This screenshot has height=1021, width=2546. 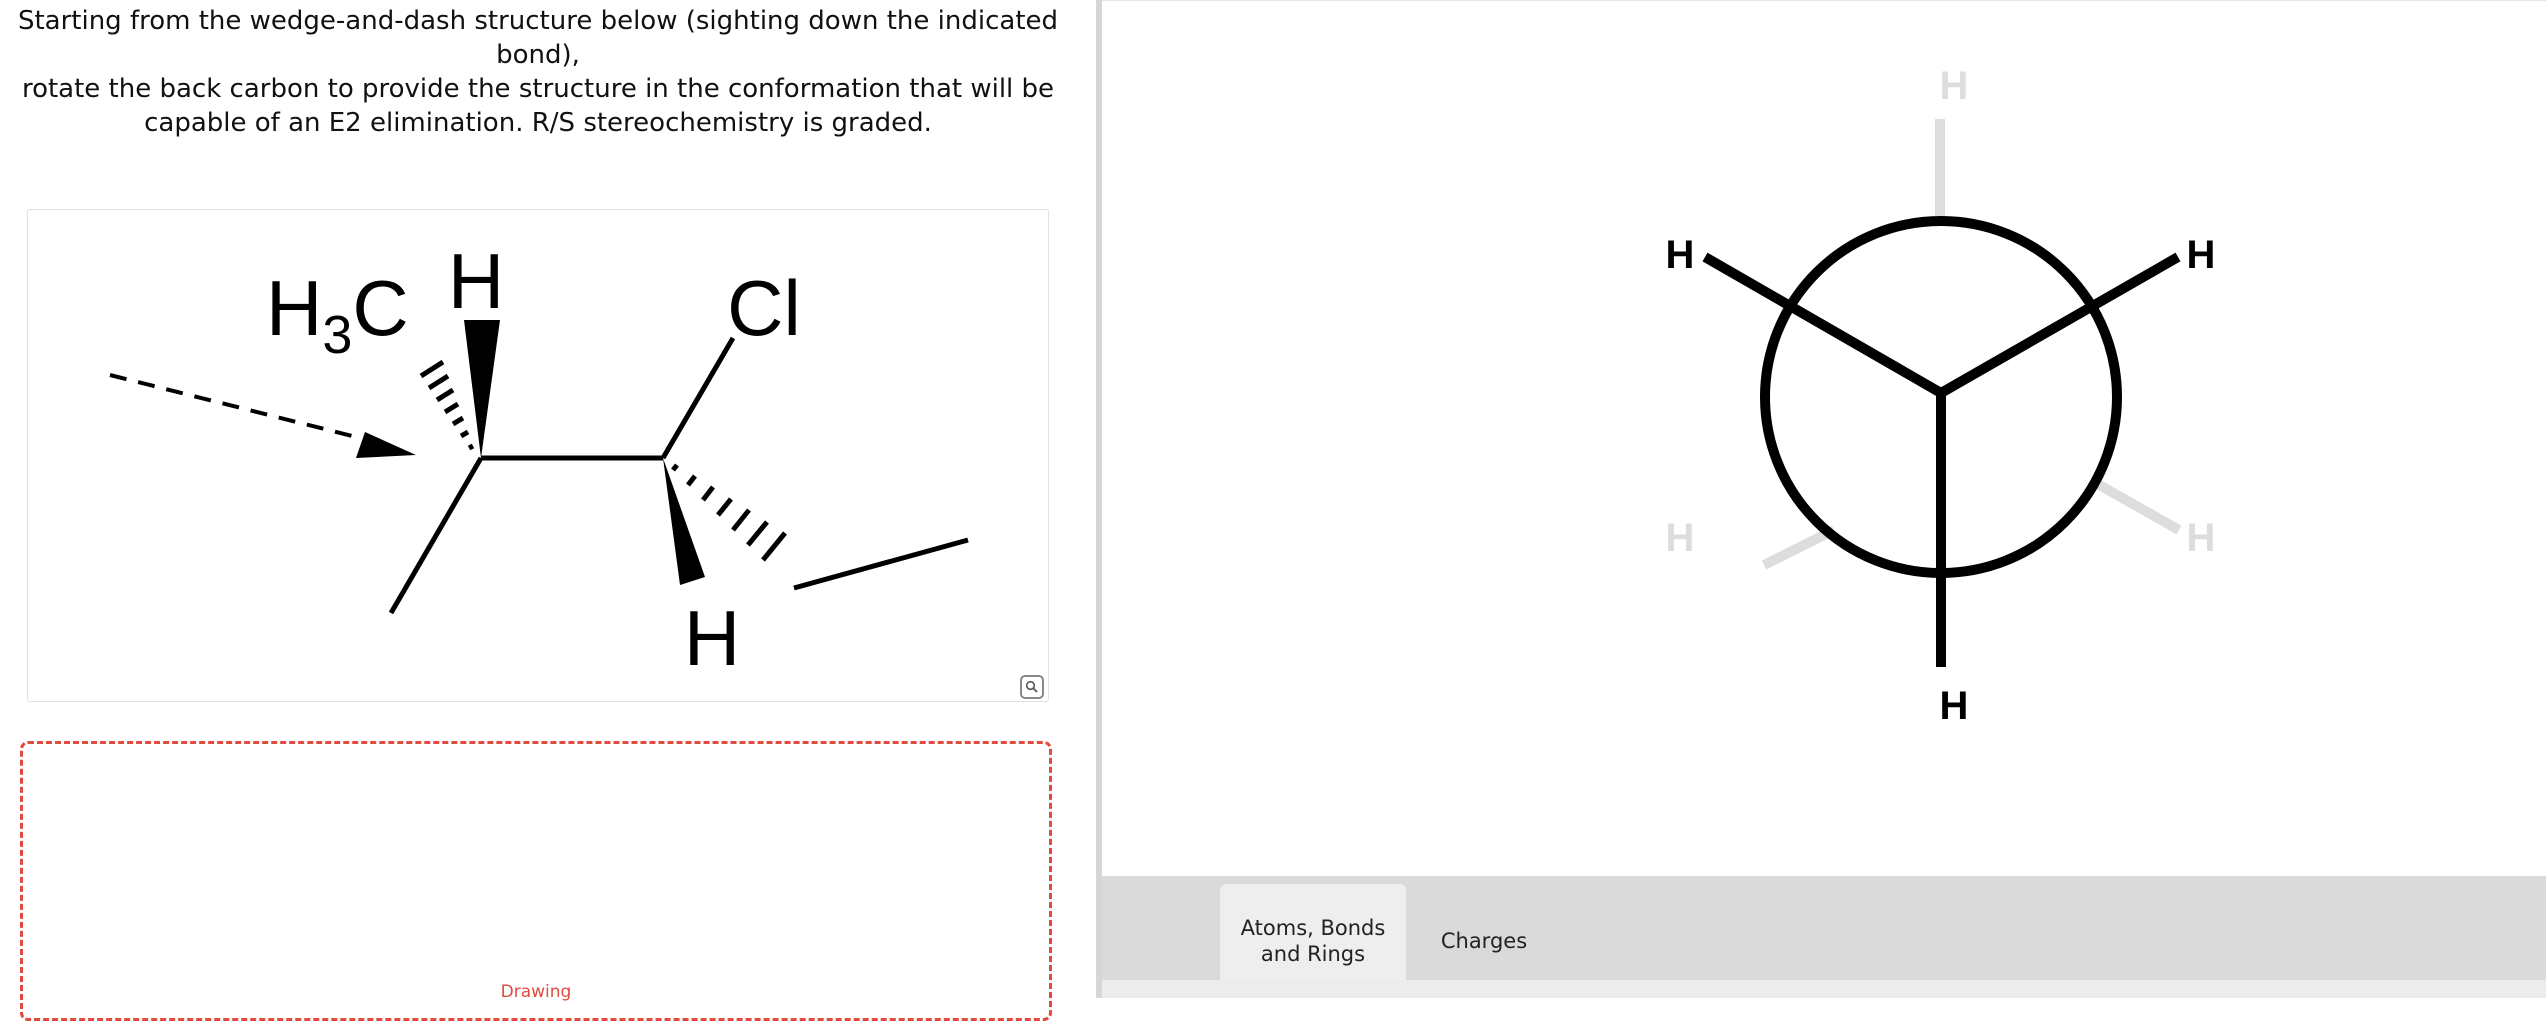 What do you see at coordinates (536, 992) in the screenshot?
I see `drawing-label: Drawing` at bounding box center [536, 992].